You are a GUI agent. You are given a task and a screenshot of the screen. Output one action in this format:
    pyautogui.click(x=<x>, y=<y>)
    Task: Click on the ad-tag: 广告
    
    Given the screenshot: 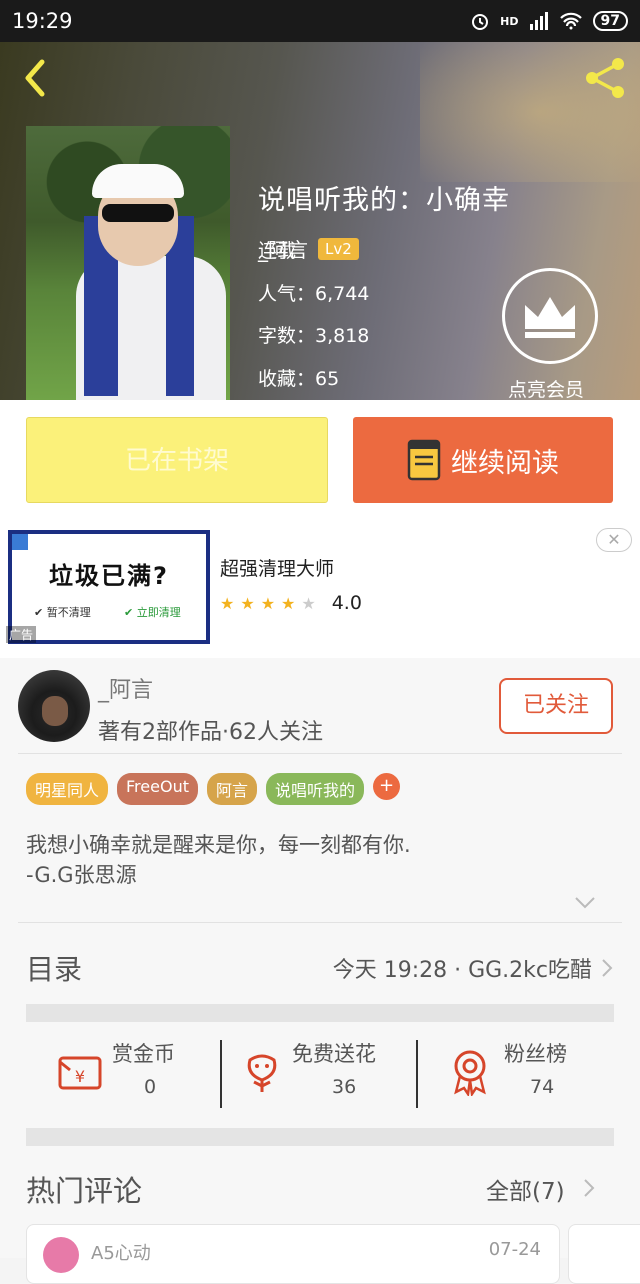 What is the action you would take?
    pyautogui.click(x=21, y=634)
    